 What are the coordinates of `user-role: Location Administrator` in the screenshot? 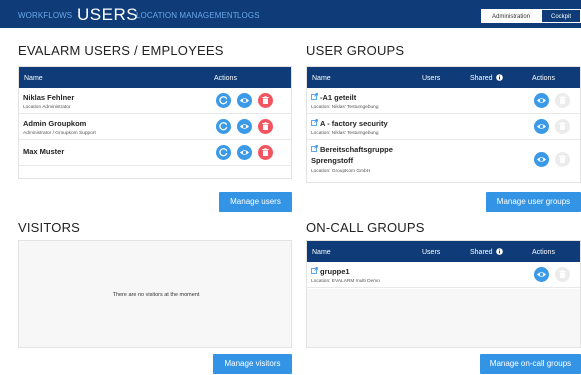 It's located at (47, 107).